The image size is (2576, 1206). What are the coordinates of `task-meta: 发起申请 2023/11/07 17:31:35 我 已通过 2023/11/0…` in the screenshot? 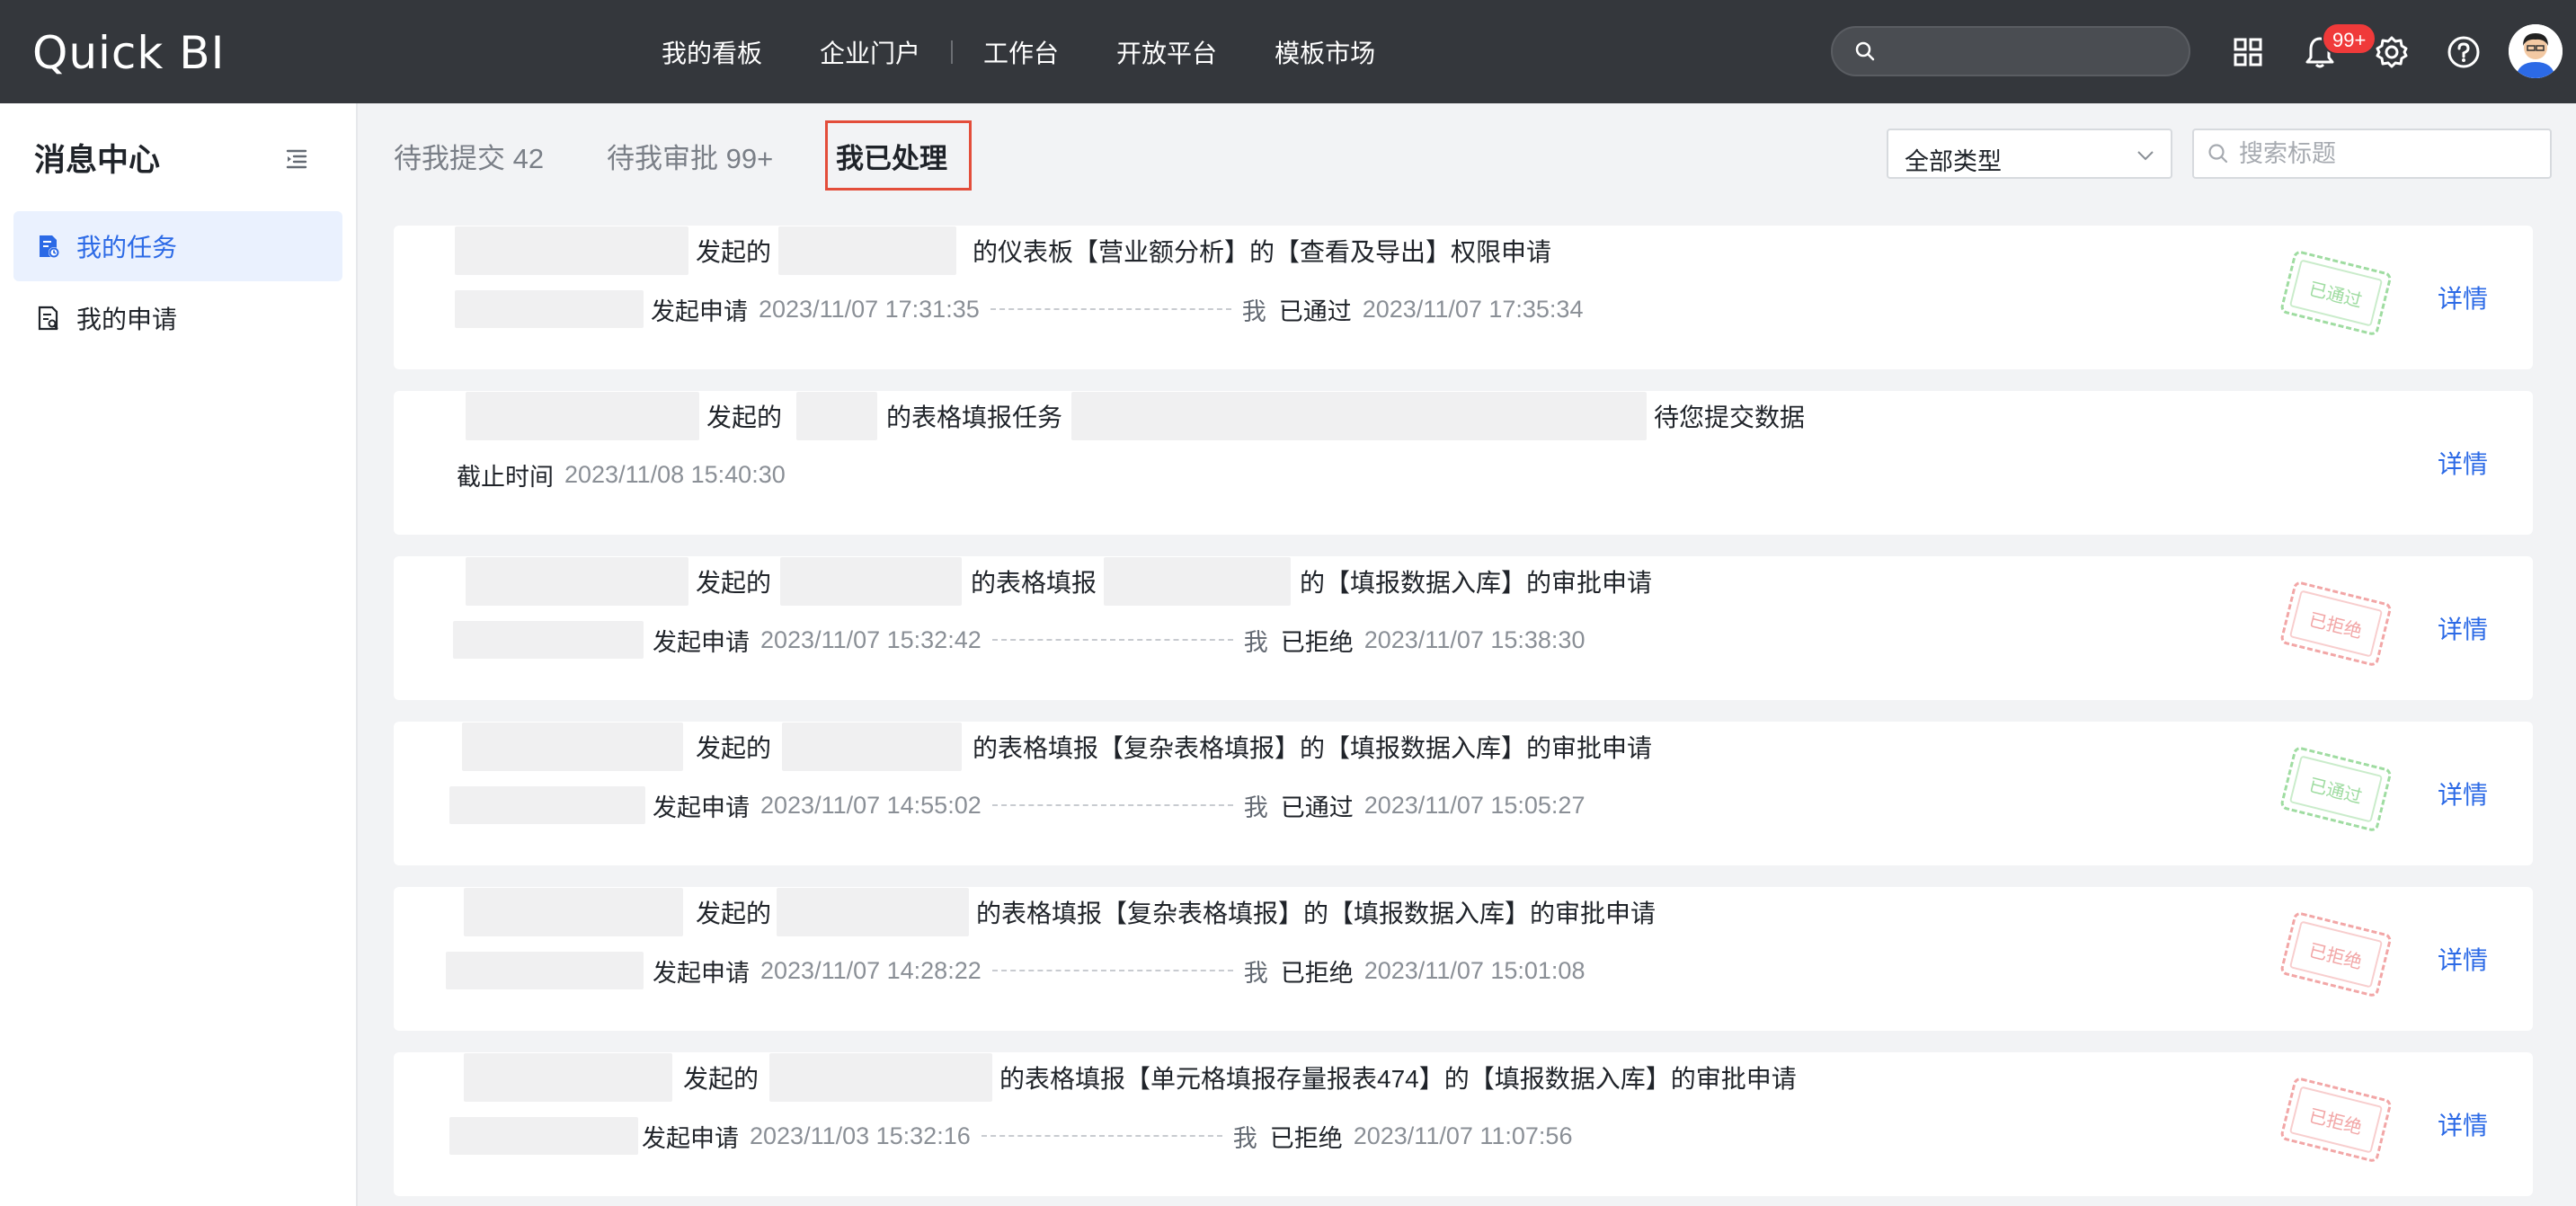 It's located at (1020, 309).